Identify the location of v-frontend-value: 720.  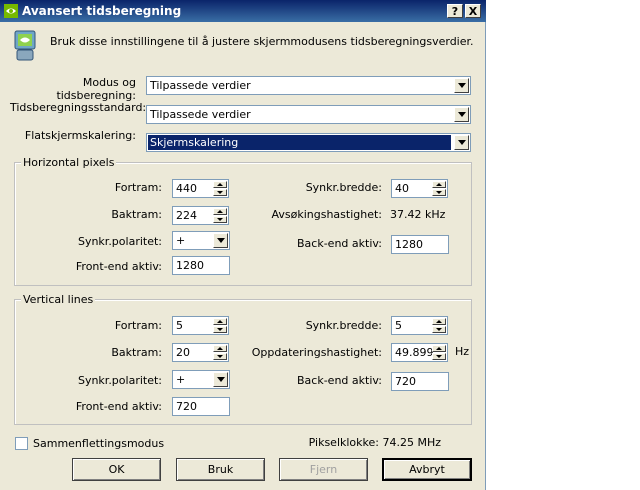
(186, 406).